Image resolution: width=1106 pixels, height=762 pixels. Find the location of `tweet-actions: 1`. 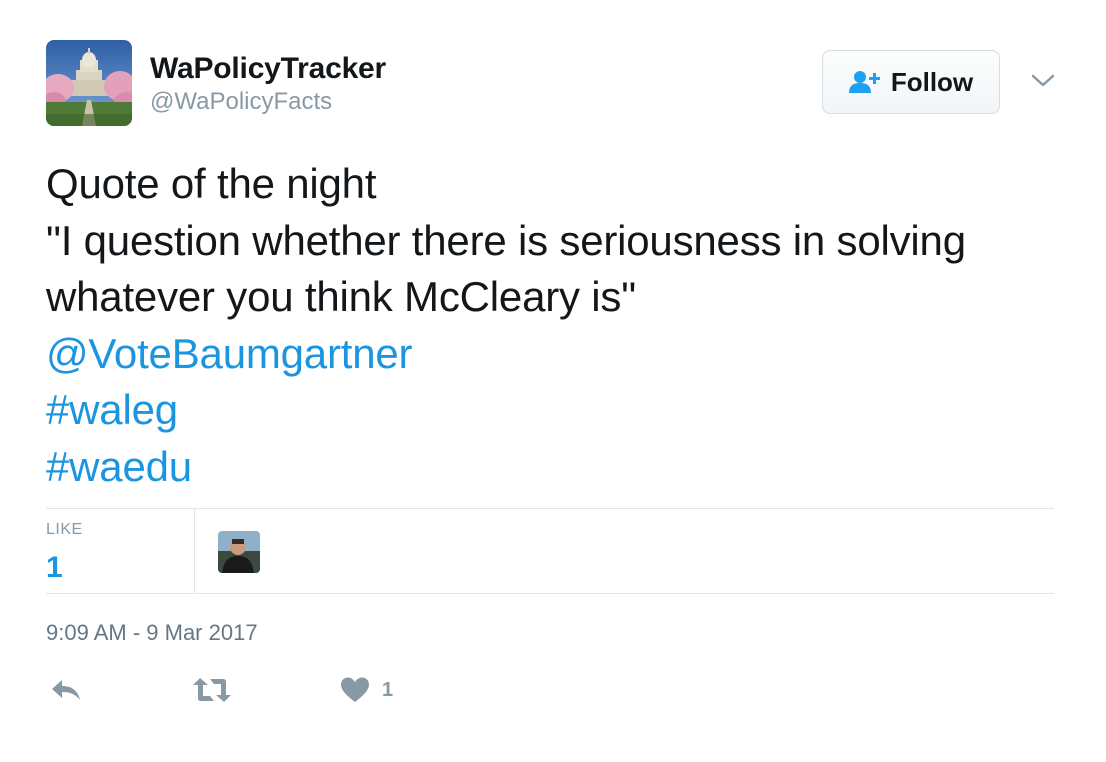

tweet-actions: 1 is located at coordinates (246, 690).